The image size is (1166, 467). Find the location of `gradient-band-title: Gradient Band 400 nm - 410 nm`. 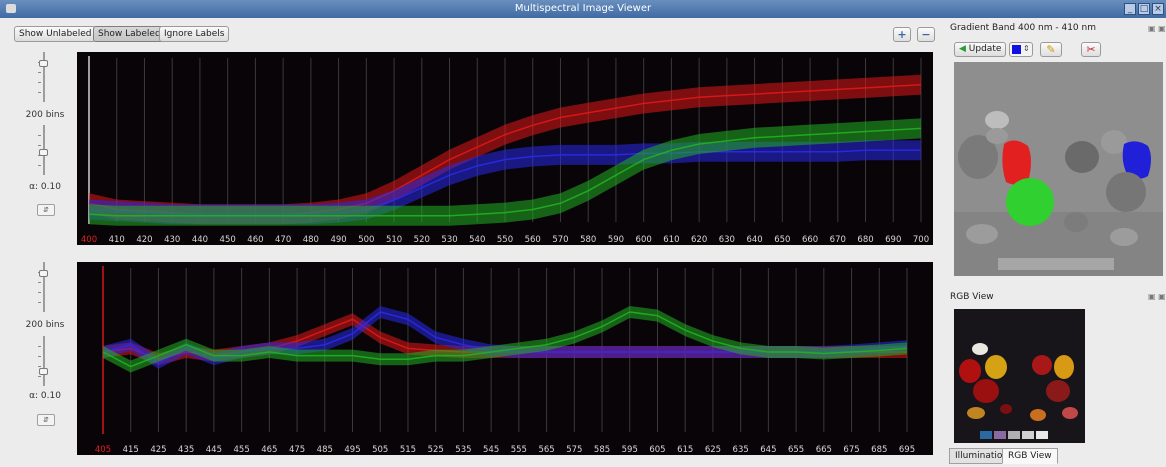

gradient-band-title: Gradient Band 400 nm - 410 nm is located at coordinates (1023, 28).